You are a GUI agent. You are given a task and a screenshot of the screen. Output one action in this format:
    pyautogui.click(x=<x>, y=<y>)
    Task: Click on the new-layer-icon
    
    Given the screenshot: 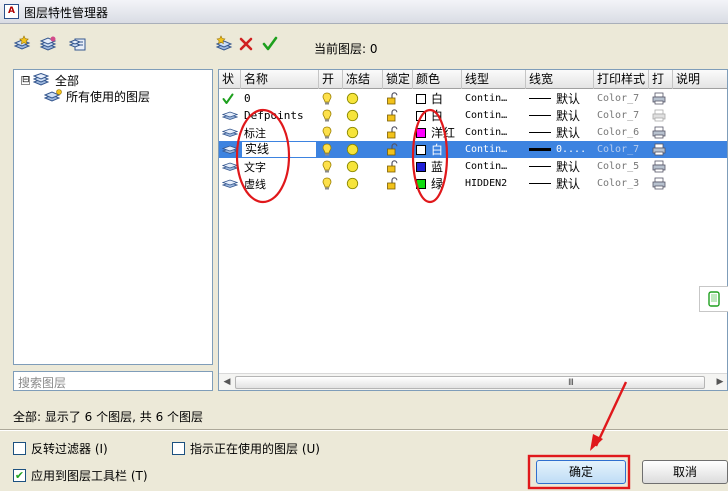 What is the action you would take?
    pyautogui.click(x=224, y=44)
    